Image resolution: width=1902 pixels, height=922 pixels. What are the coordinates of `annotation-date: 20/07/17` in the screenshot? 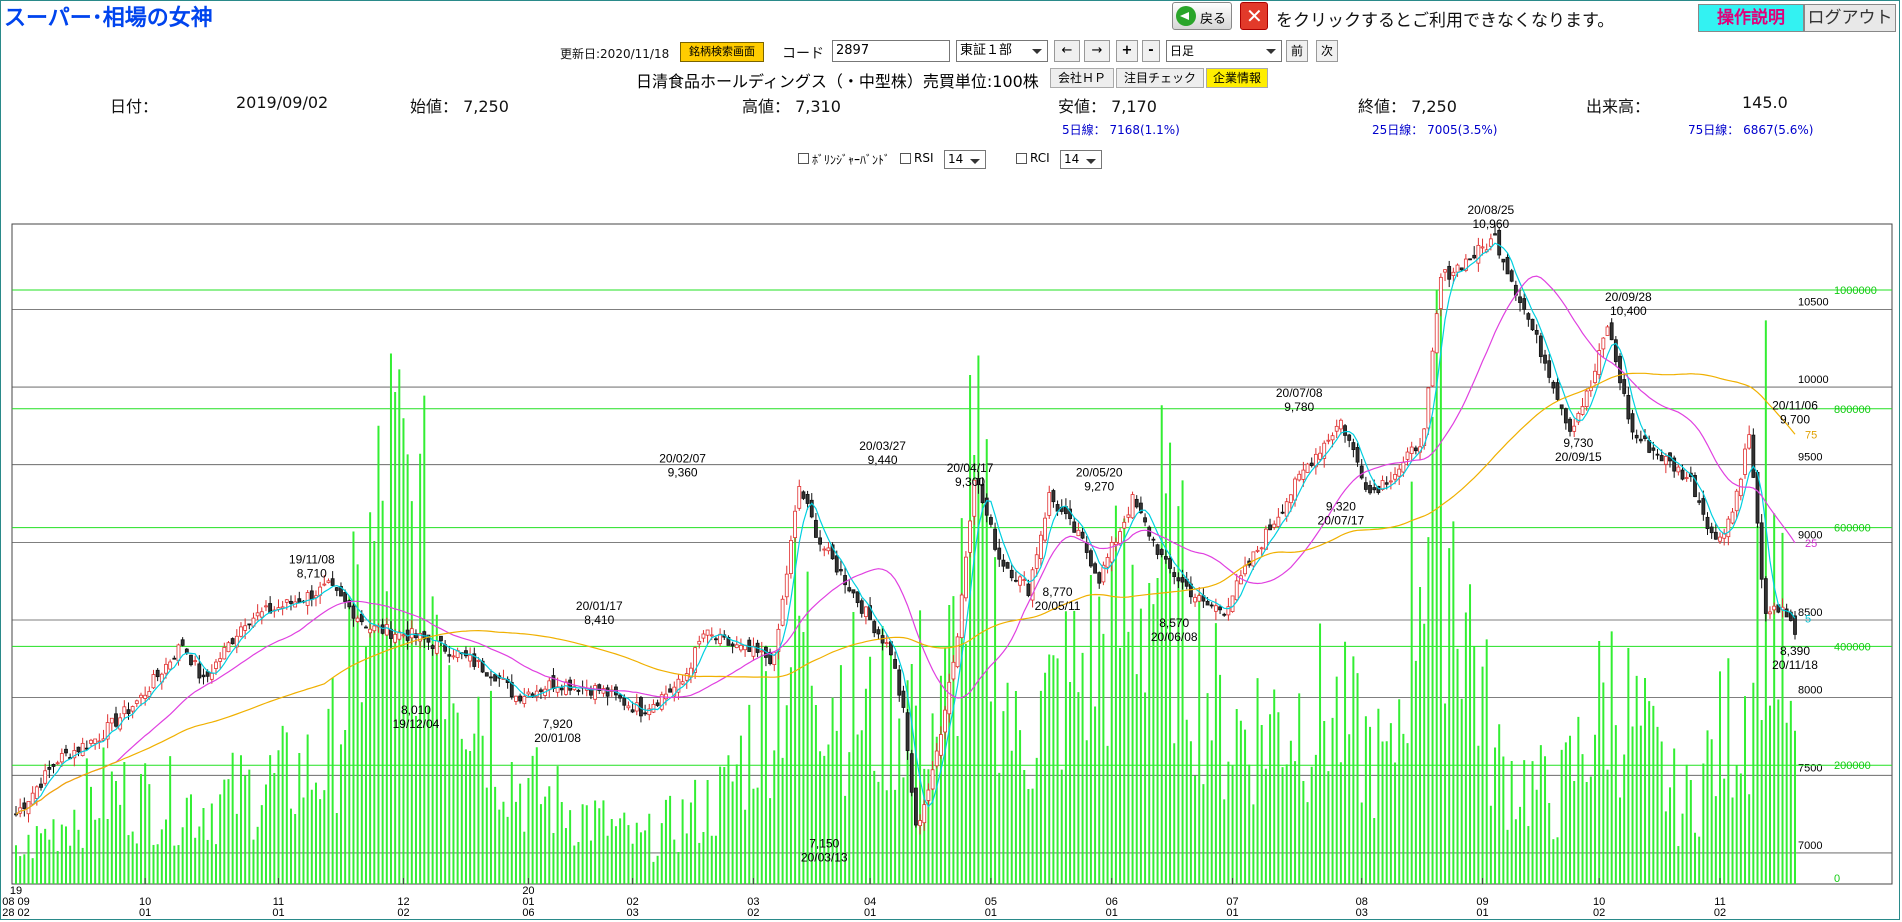 It's located at (1341, 521).